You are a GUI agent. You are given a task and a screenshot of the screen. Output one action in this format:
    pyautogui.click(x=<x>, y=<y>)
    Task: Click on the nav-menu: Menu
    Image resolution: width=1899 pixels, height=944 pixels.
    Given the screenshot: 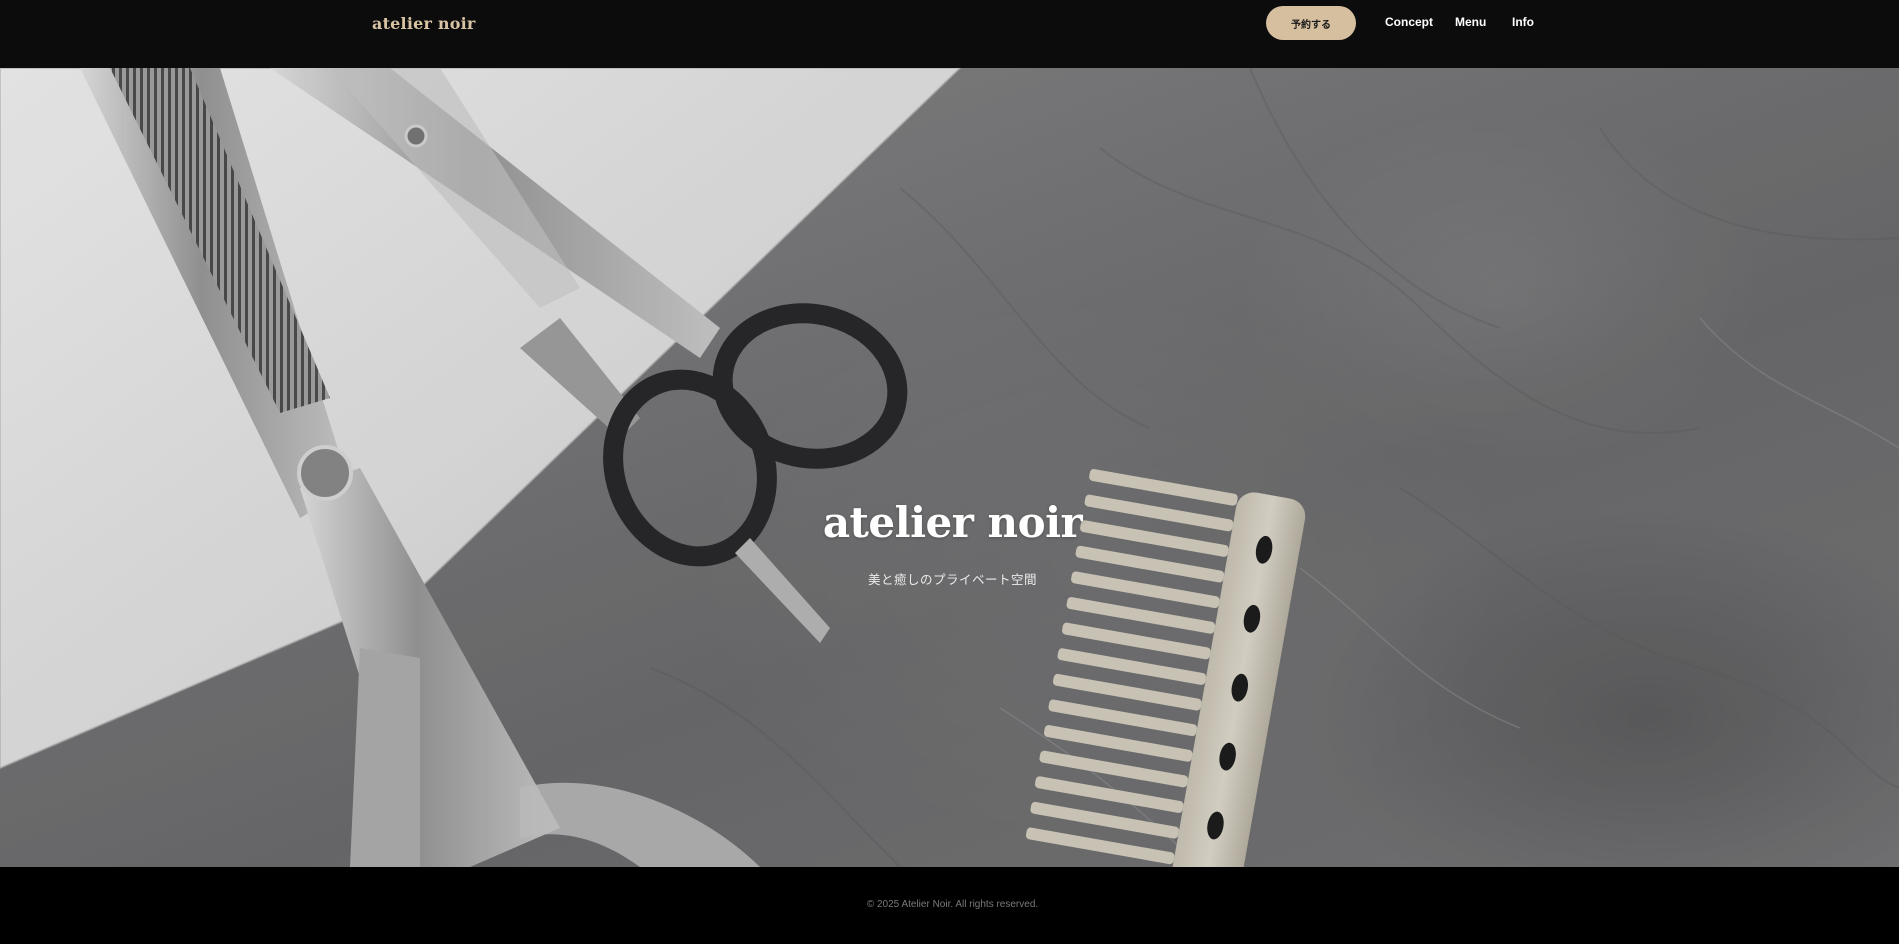 What is the action you would take?
    pyautogui.click(x=1470, y=22)
    